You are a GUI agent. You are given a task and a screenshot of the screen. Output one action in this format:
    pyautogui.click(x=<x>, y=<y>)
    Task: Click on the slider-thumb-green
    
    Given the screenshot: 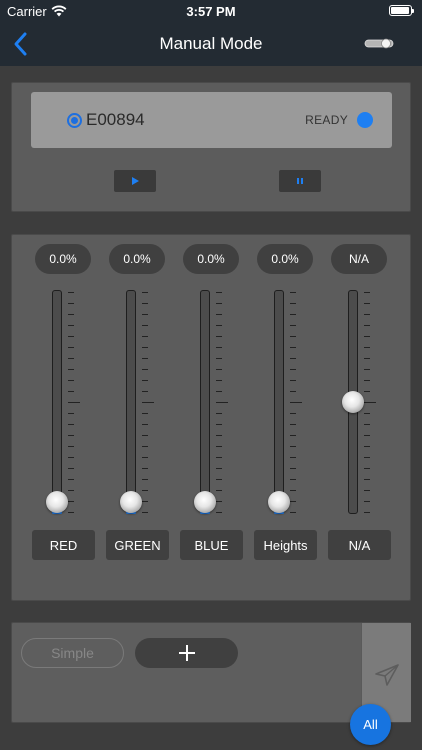 What is the action you would take?
    pyautogui.click(x=131, y=502)
    